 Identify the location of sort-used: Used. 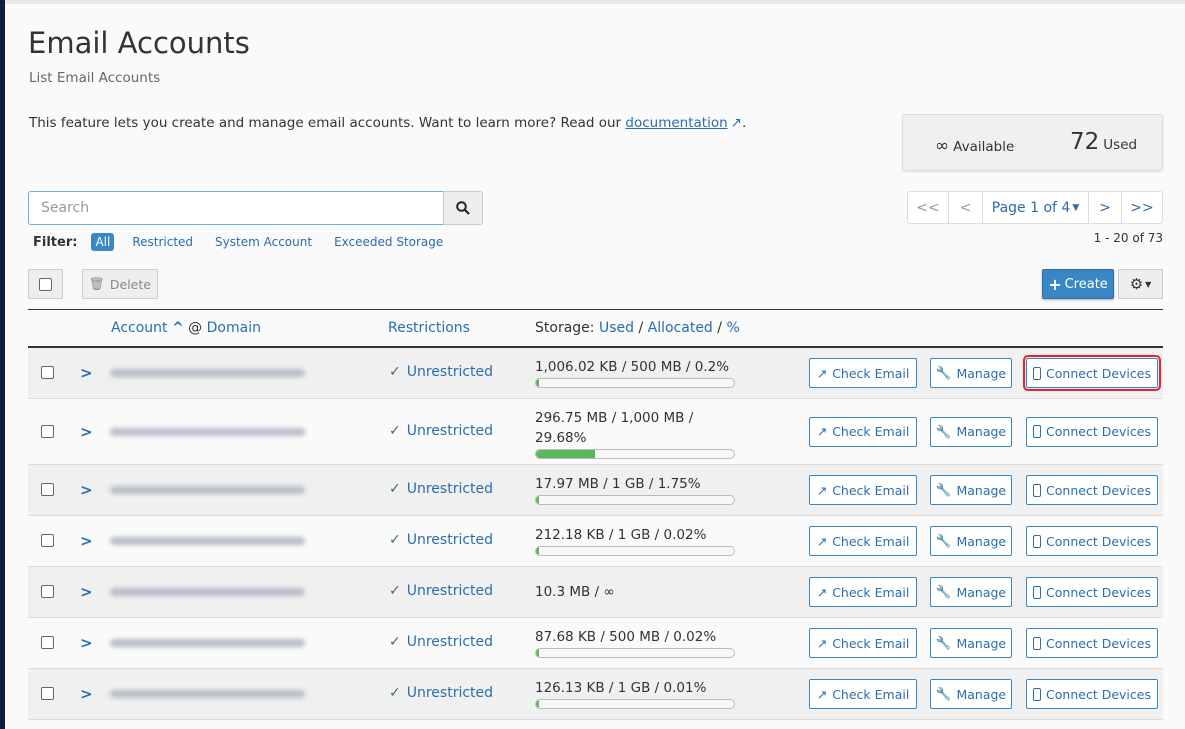
(616, 328).